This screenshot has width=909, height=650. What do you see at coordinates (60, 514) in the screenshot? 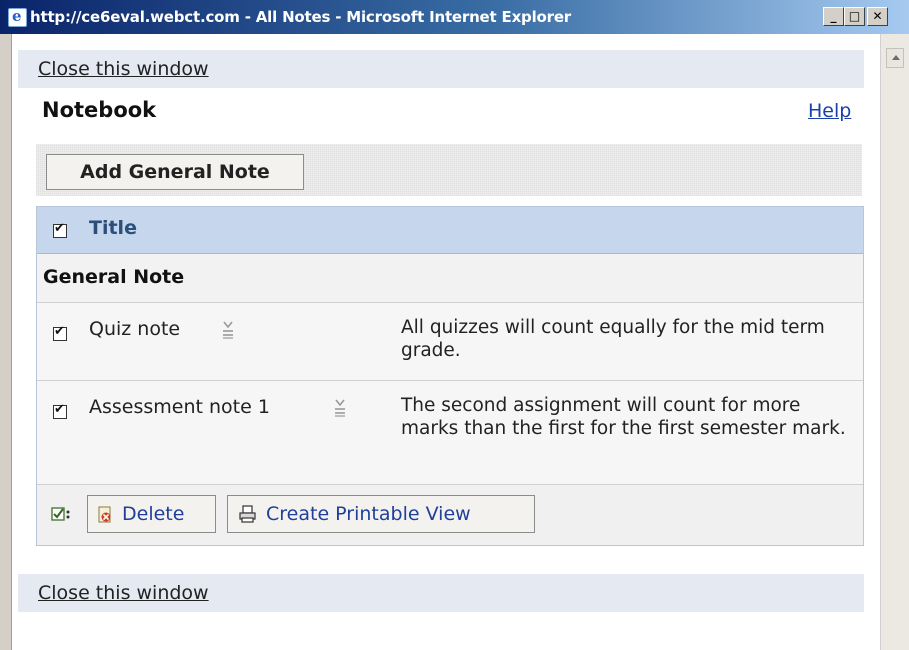
I see `select-all-actions-icon` at bounding box center [60, 514].